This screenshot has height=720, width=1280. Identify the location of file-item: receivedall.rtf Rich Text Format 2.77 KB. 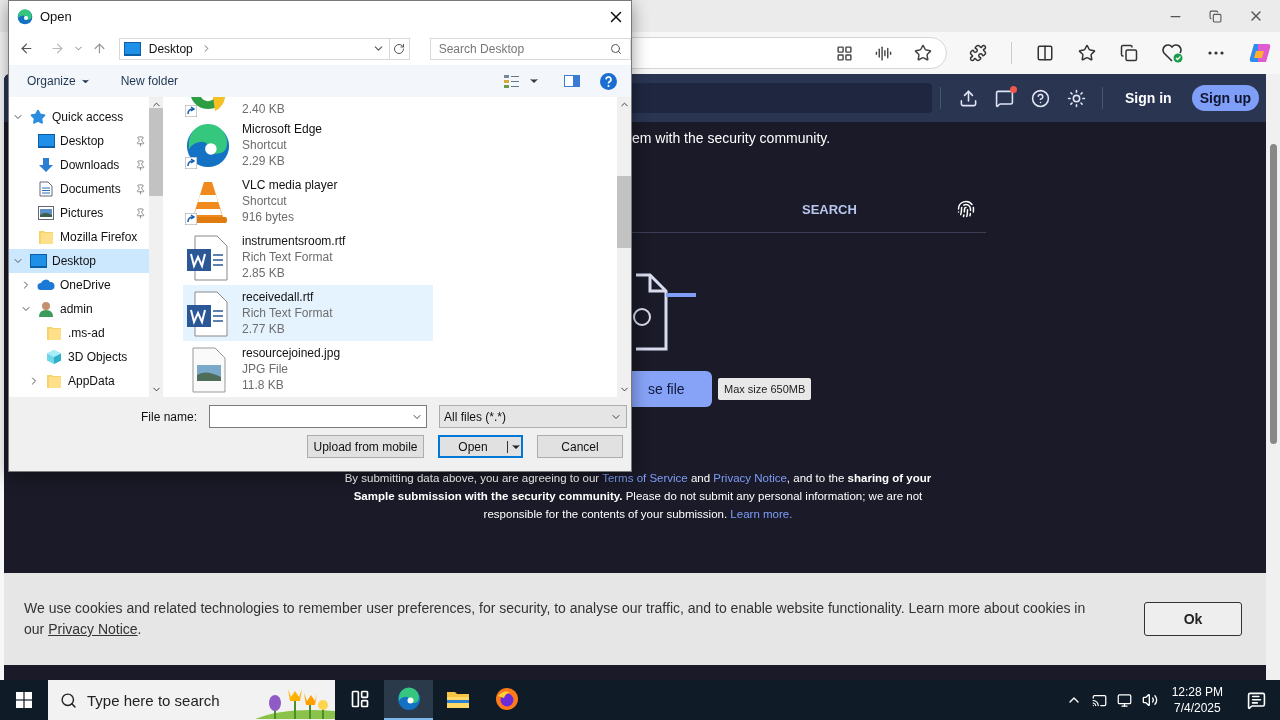
(308, 313).